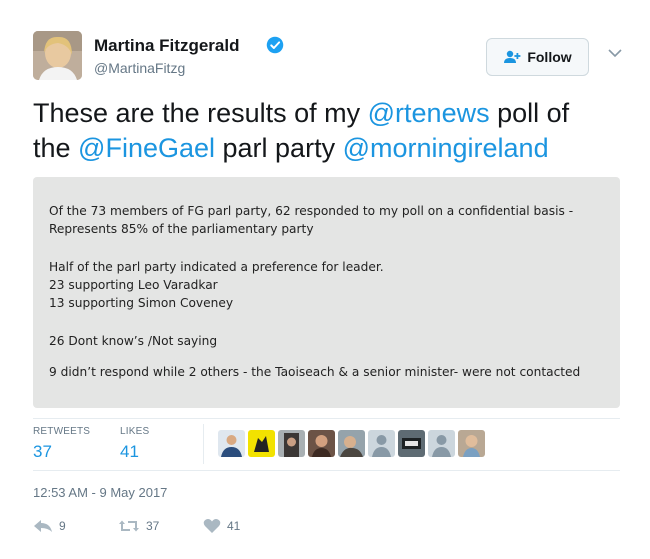 The image size is (650, 559). I want to click on liker-avatars, so click(353, 443).